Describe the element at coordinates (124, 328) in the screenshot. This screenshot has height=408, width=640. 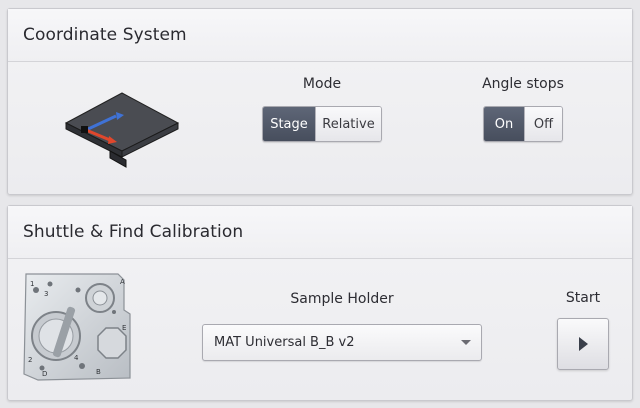
I see `holder-mark-e: E` at that location.